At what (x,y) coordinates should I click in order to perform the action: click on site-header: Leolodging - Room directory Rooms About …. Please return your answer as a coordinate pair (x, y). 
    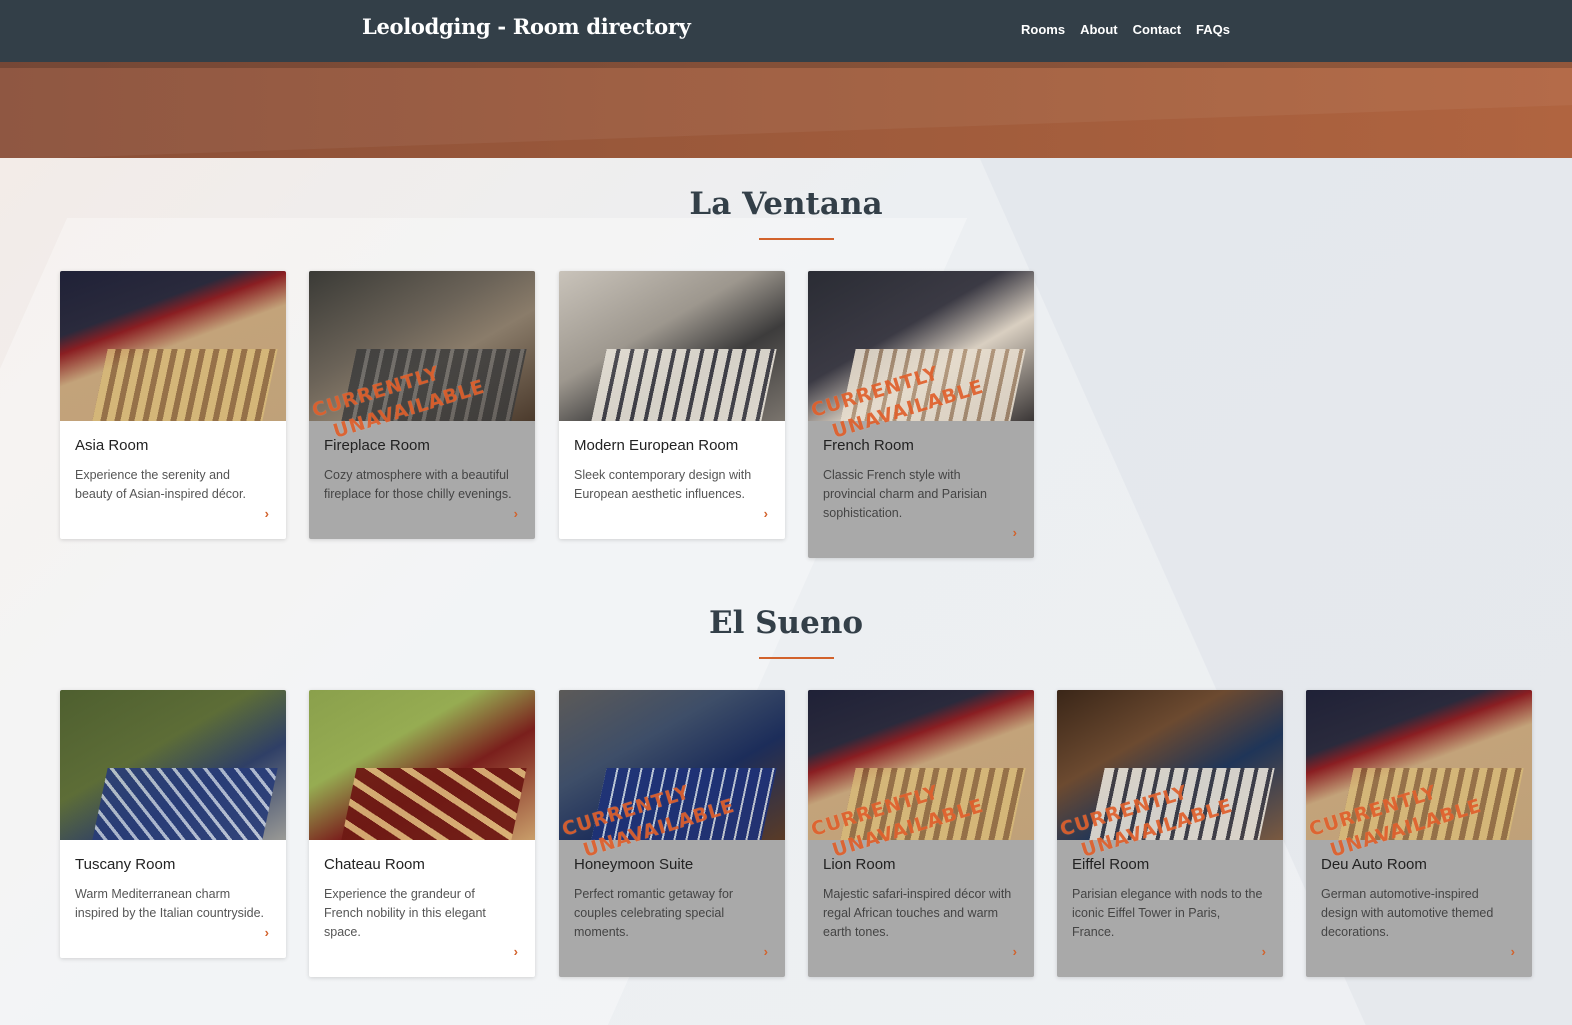
    Looking at the image, I should click on (786, 31).